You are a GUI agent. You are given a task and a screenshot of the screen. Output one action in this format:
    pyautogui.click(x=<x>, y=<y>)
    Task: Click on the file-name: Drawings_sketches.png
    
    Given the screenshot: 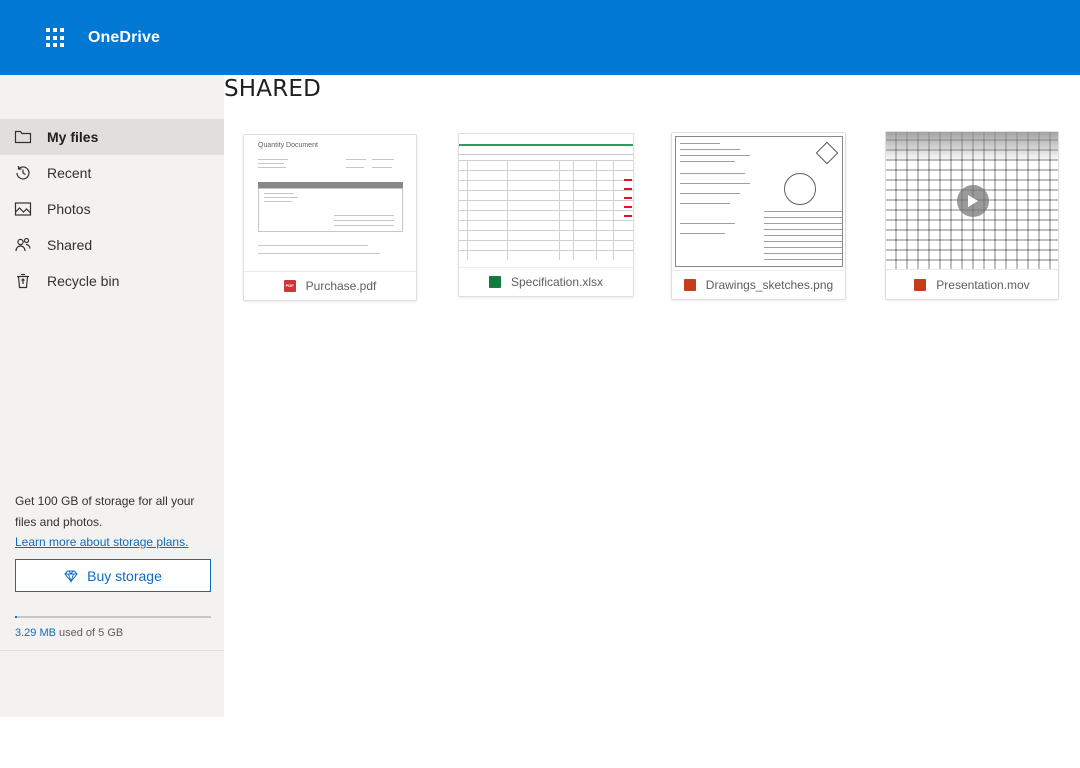 What is the action you would take?
    pyautogui.click(x=758, y=284)
    